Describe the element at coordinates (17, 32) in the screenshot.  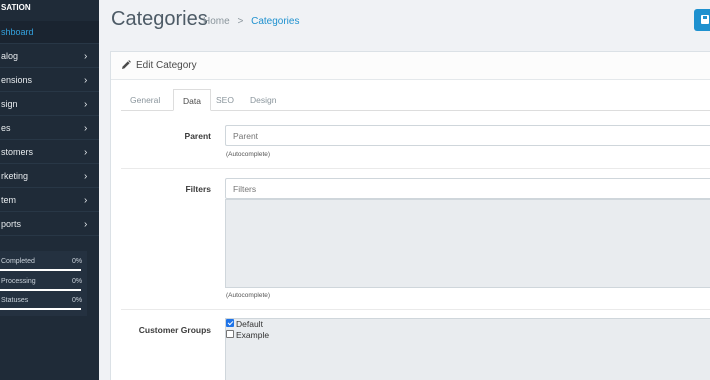
I see `sidebar-item-label: shboard` at that location.